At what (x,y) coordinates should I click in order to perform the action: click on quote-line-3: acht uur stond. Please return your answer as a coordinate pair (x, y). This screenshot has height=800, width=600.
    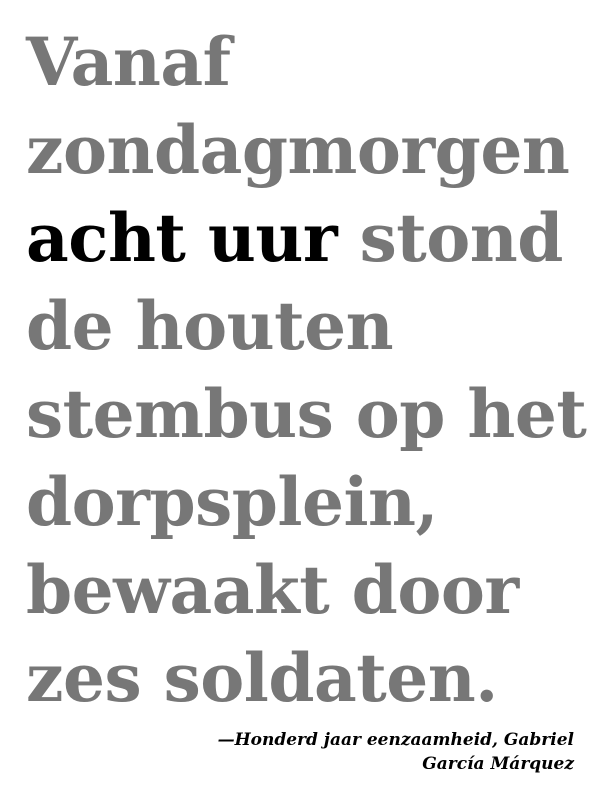
    Looking at the image, I should click on (308, 238).